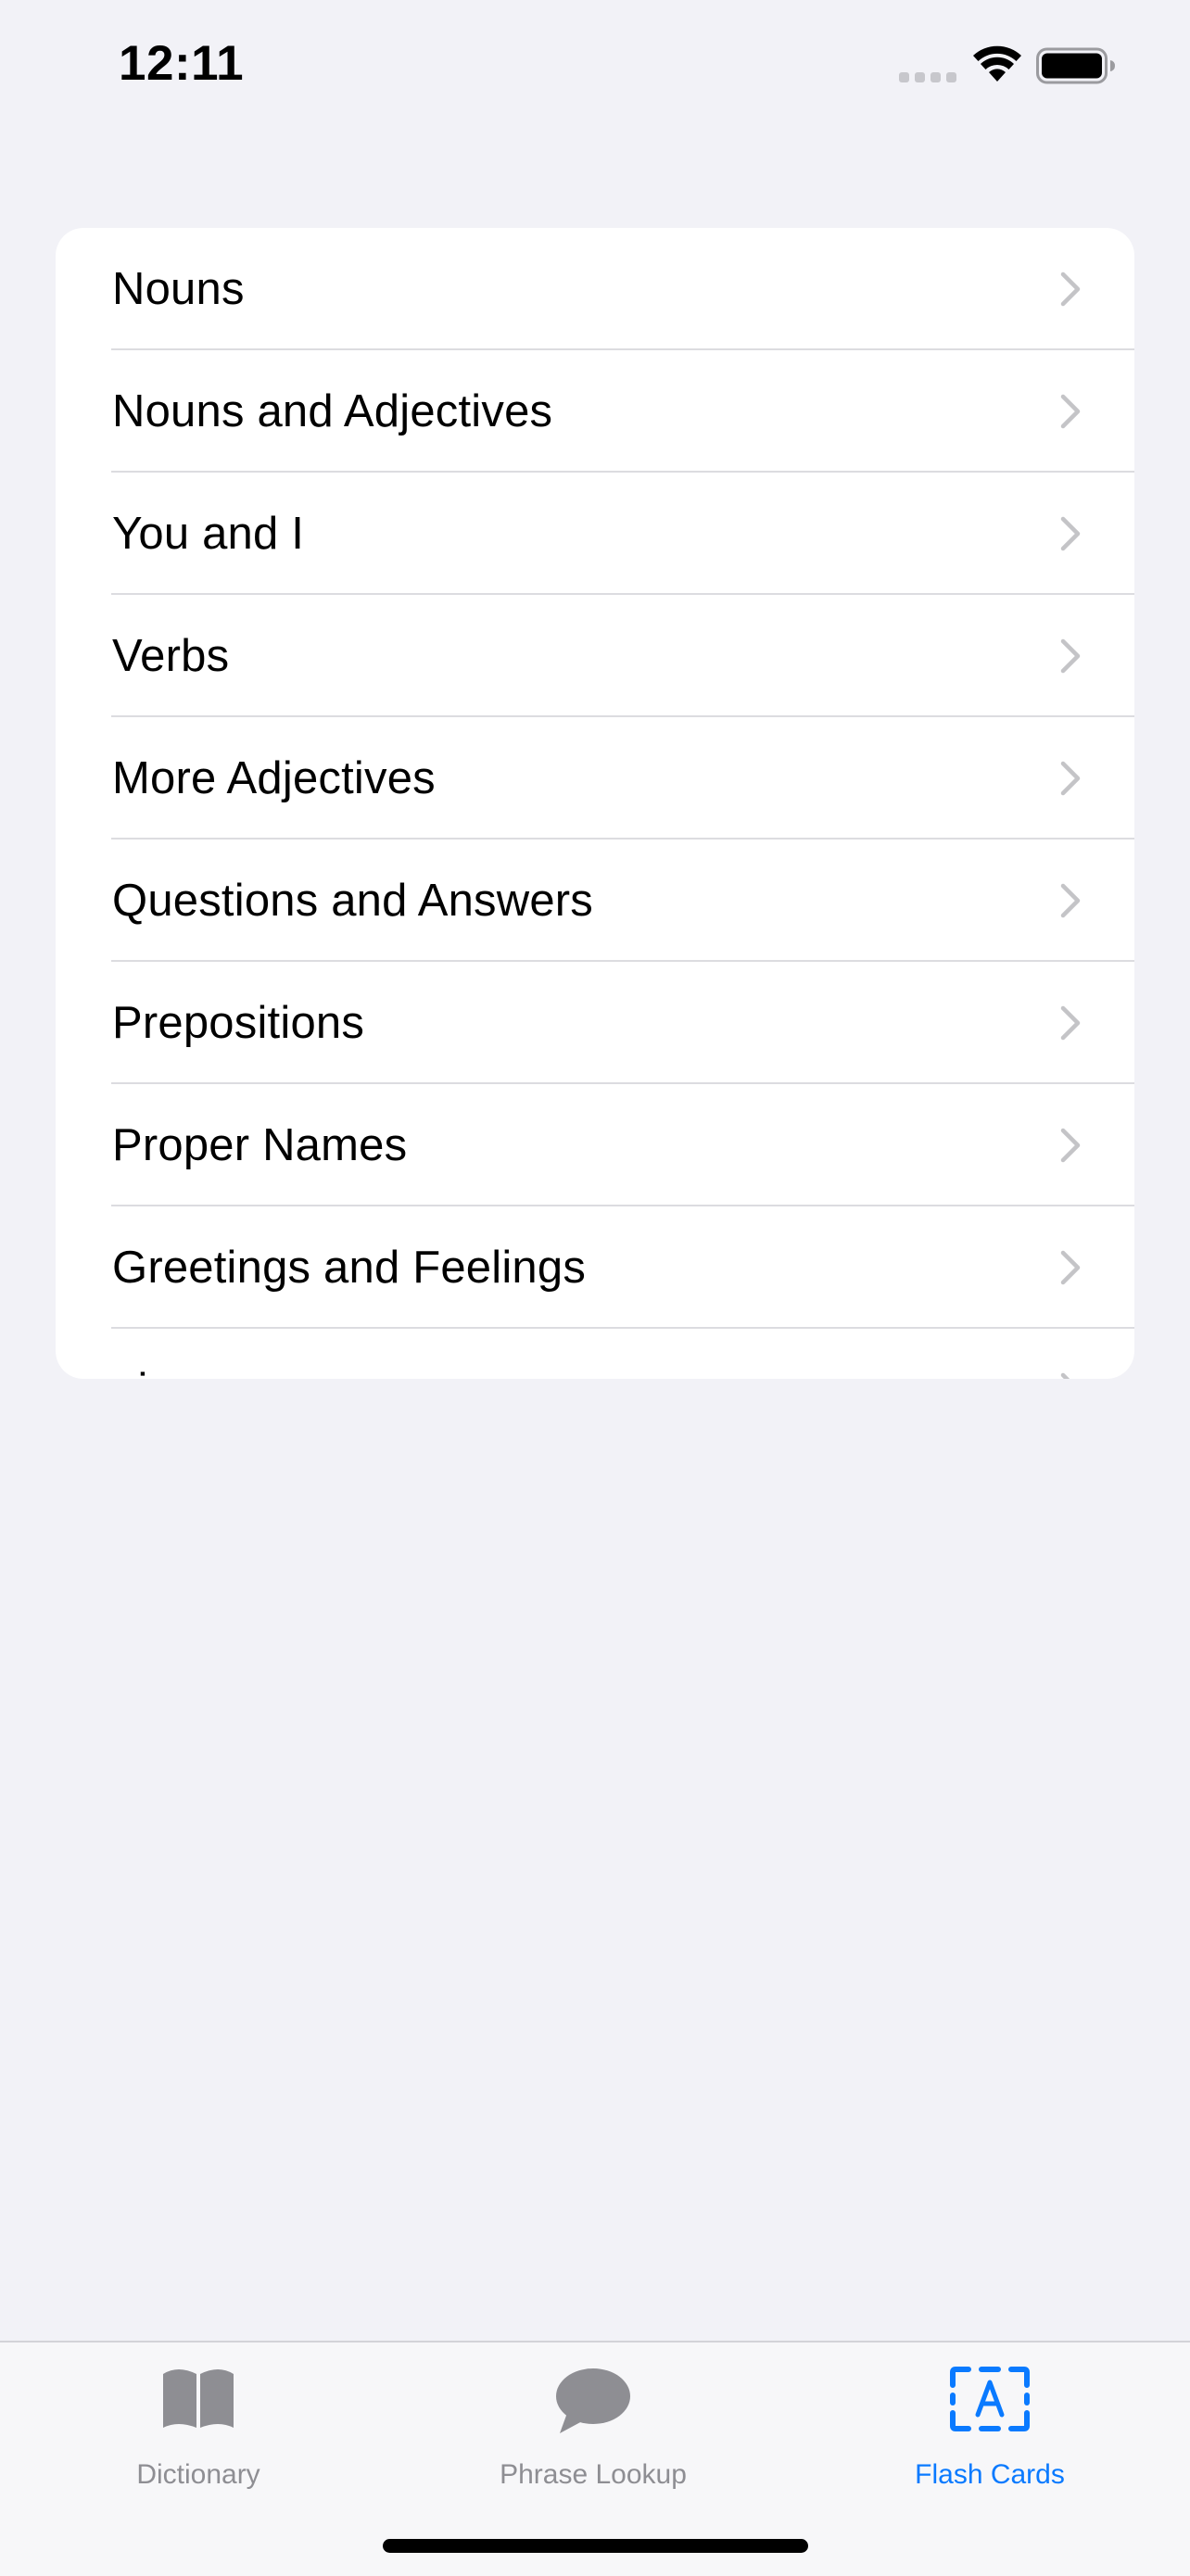 Image resolution: width=1190 pixels, height=2576 pixels. I want to click on cellular-signal-icon, so click(927, 77).